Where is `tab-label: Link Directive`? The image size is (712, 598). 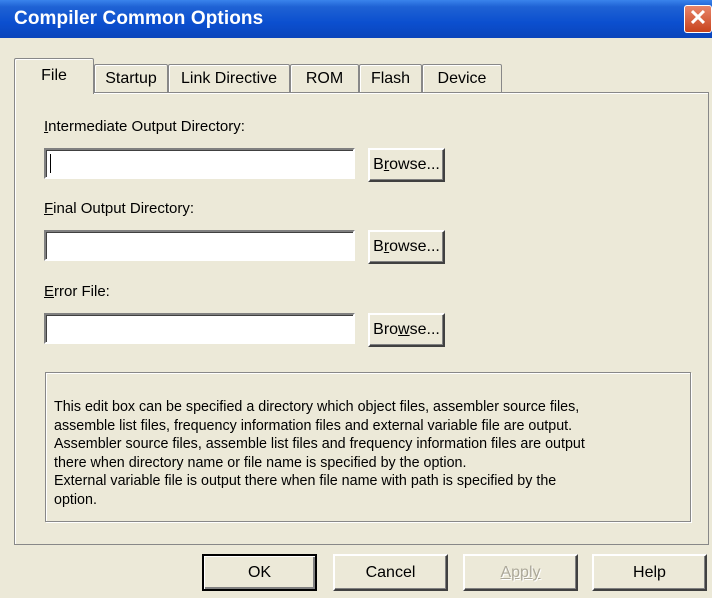
tab-label: Link Directive is located at coordinates (229, 78).